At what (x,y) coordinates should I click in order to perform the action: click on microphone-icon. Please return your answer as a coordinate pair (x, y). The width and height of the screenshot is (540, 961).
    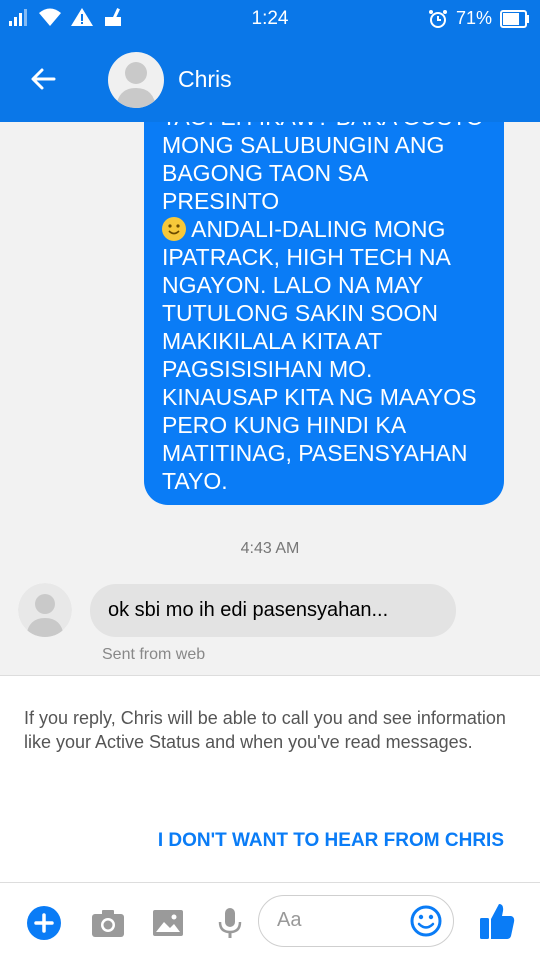
    Looking at the image, I should click on (230, 923).